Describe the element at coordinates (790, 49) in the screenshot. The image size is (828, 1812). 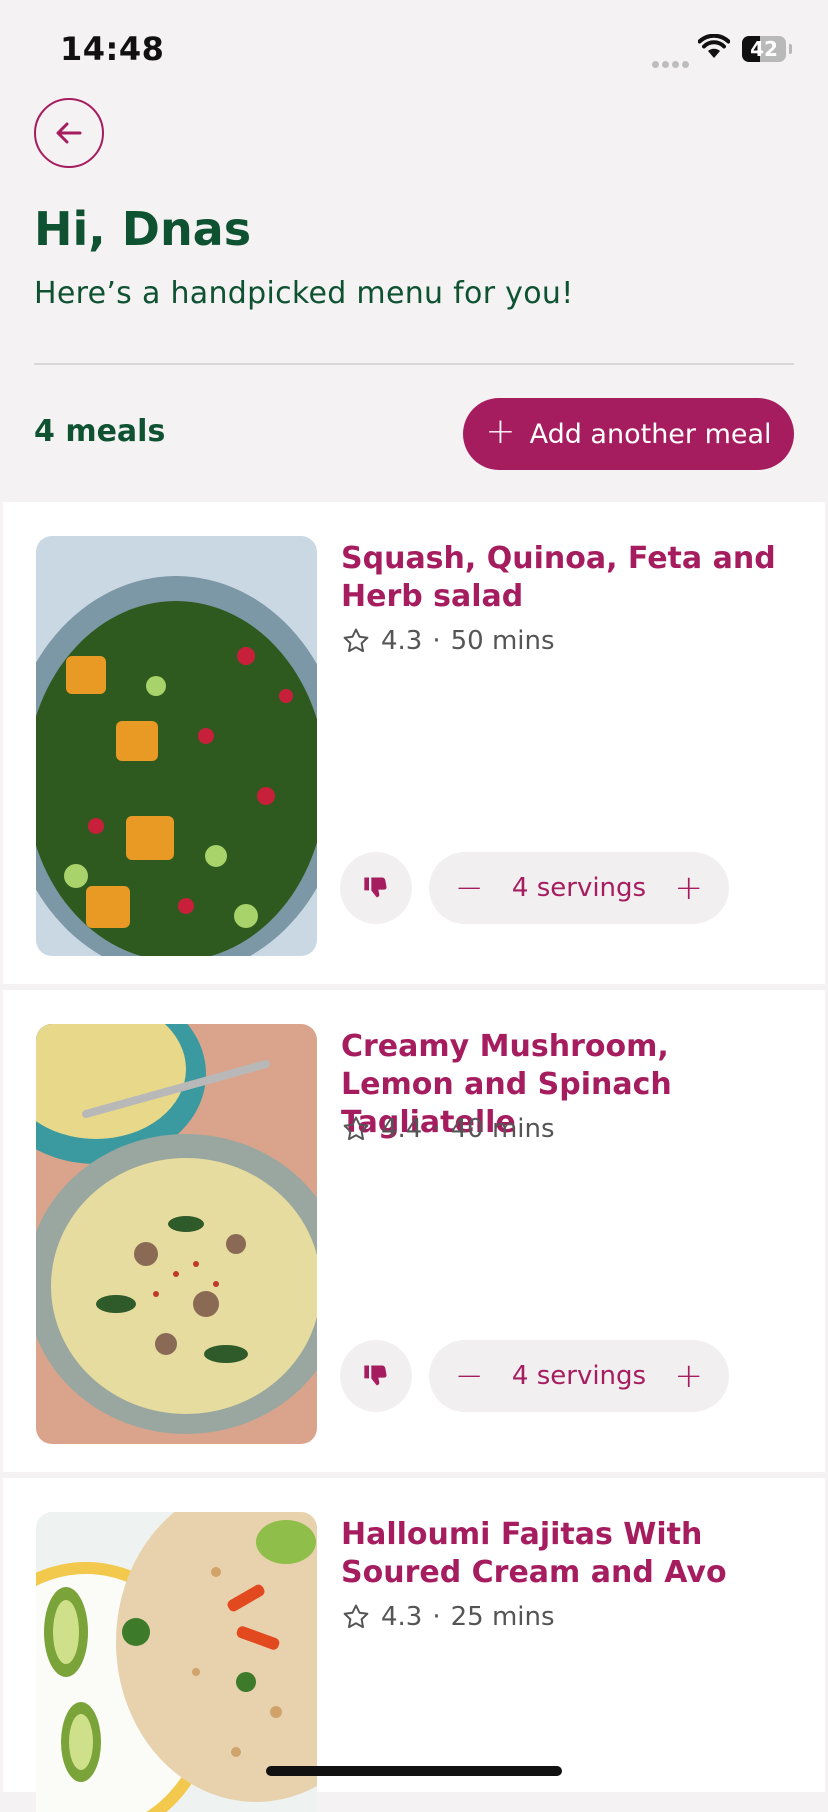
I see `battery-cap` at that location.